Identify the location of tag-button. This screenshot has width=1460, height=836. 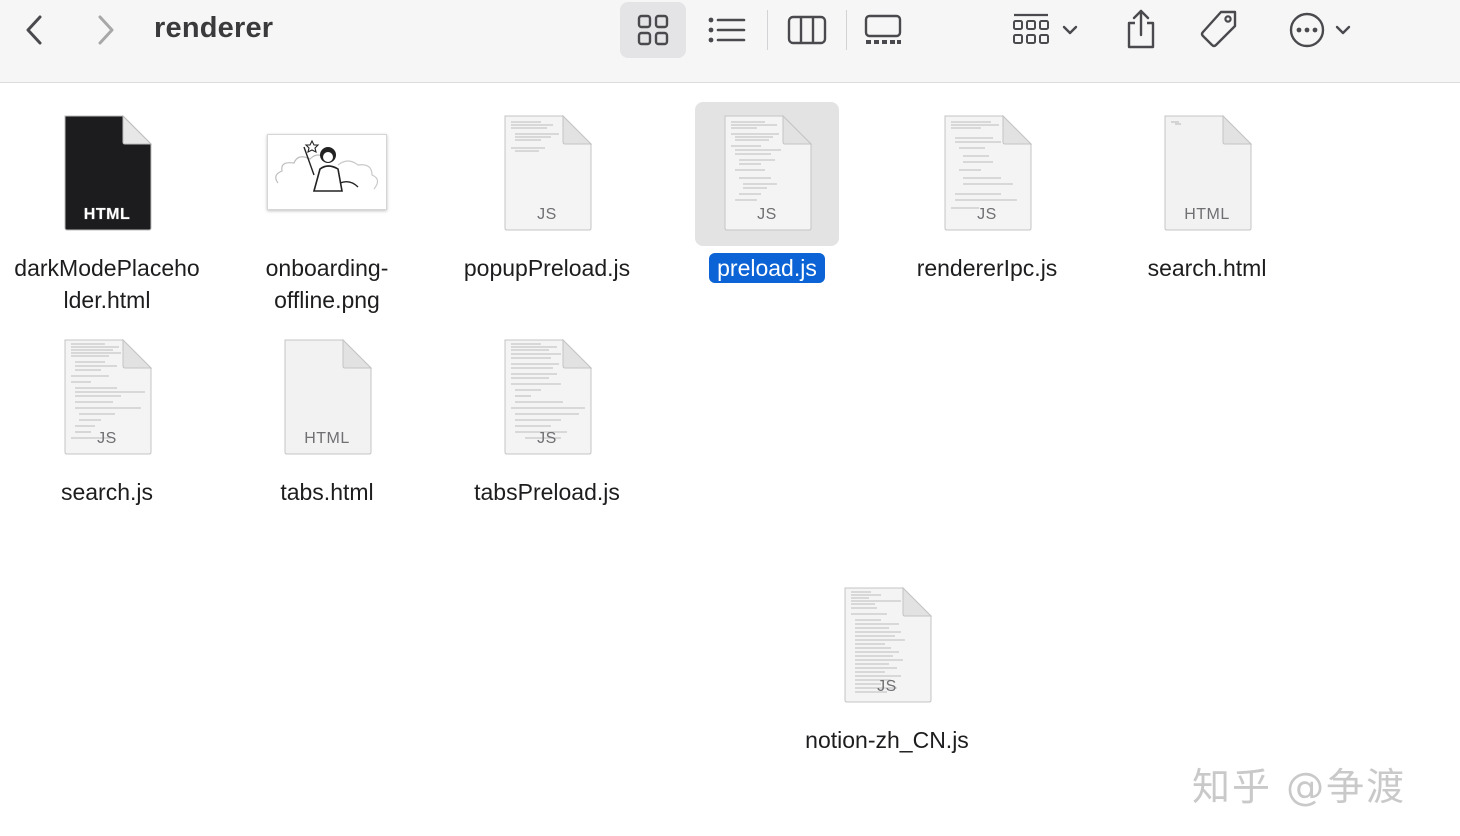
(1219, 29).